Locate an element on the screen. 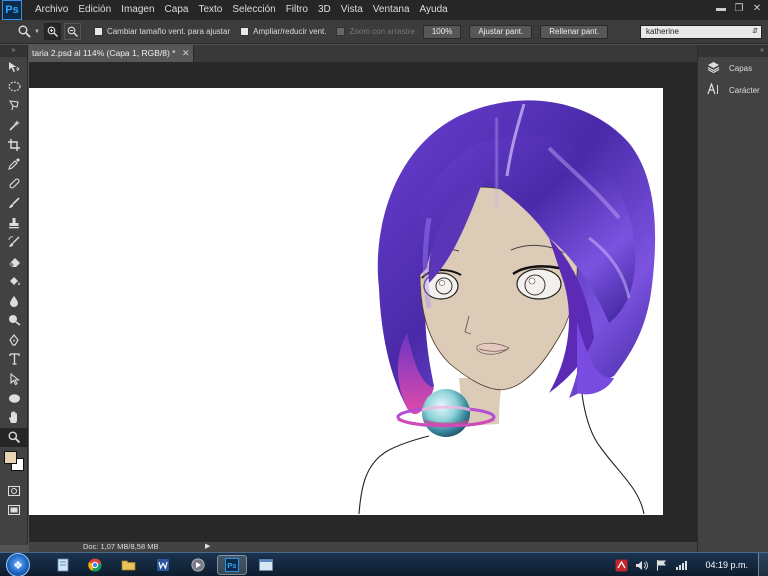  system-tray: 04:19 p.m. is located at coordinates (689, 564).